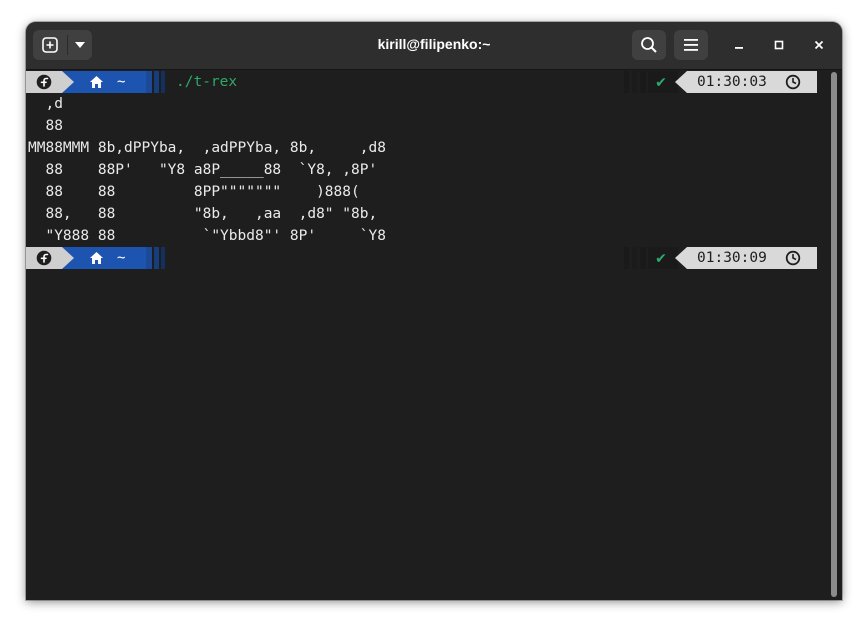 This screenshot has width=868, height=629. I want to click on prompt-line: ~ ✔ 01:30:09, so click(421, 258).